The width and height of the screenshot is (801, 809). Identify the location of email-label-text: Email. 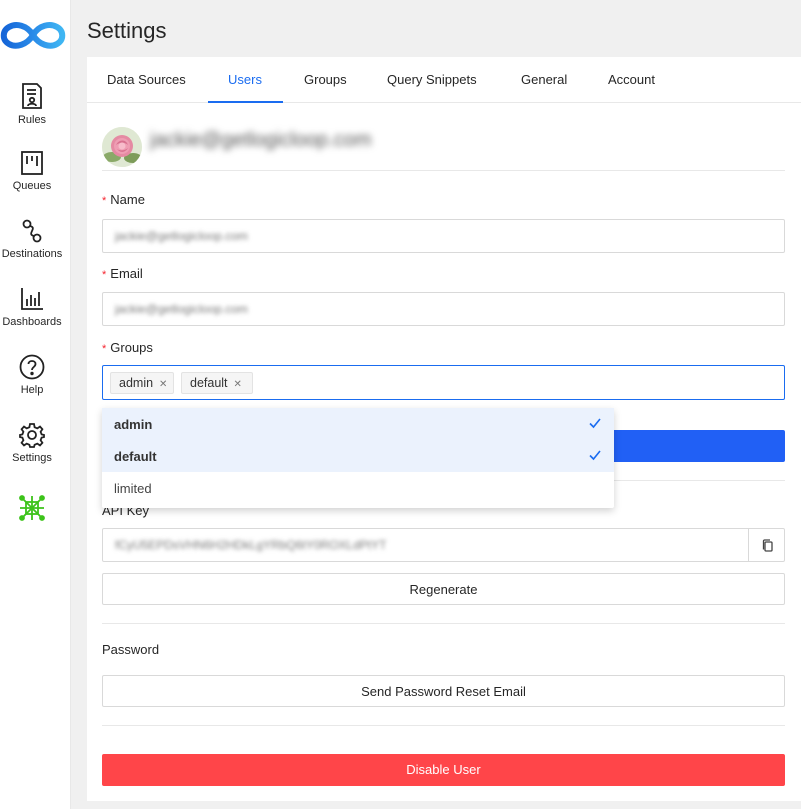
(126, 273).